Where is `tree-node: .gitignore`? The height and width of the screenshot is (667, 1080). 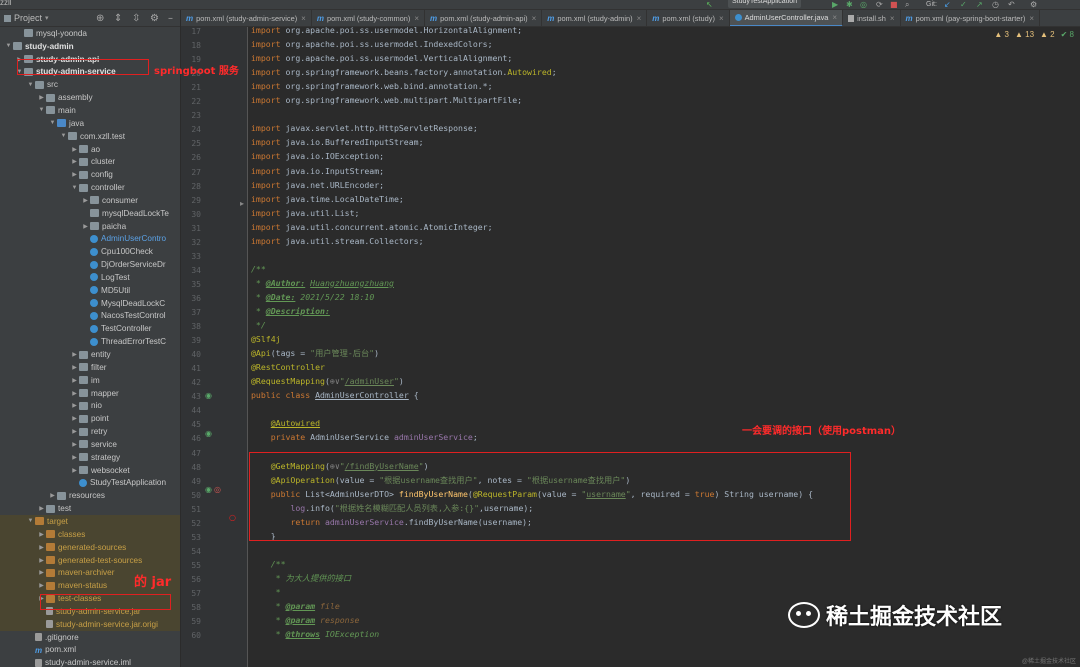
tree-node: .gitignore is located at coordinates (90, 637).